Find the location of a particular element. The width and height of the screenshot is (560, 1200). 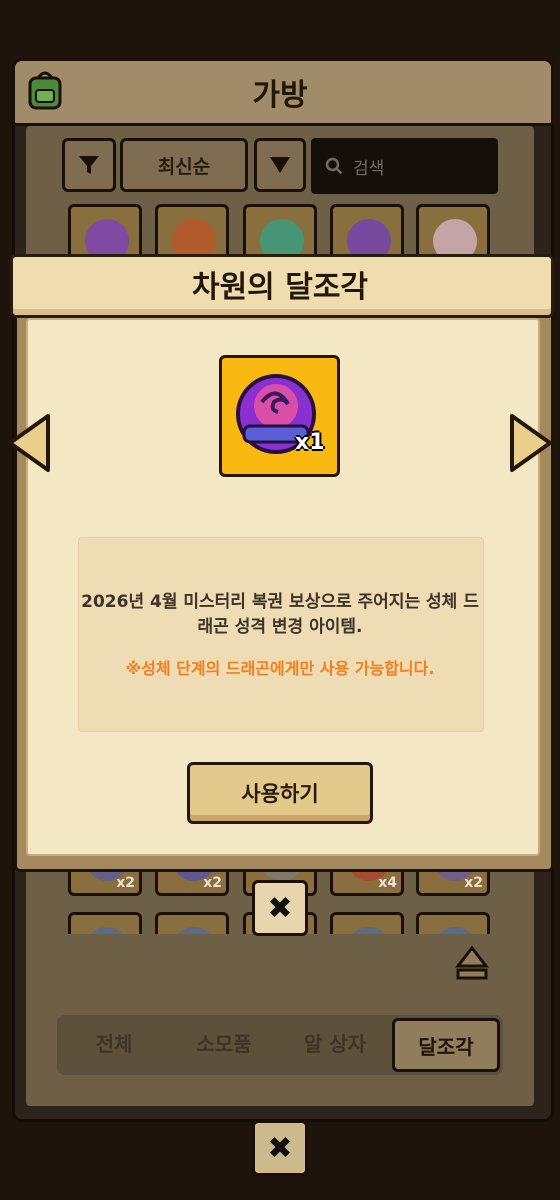

filter-icon is located at coordinates (89, 165).